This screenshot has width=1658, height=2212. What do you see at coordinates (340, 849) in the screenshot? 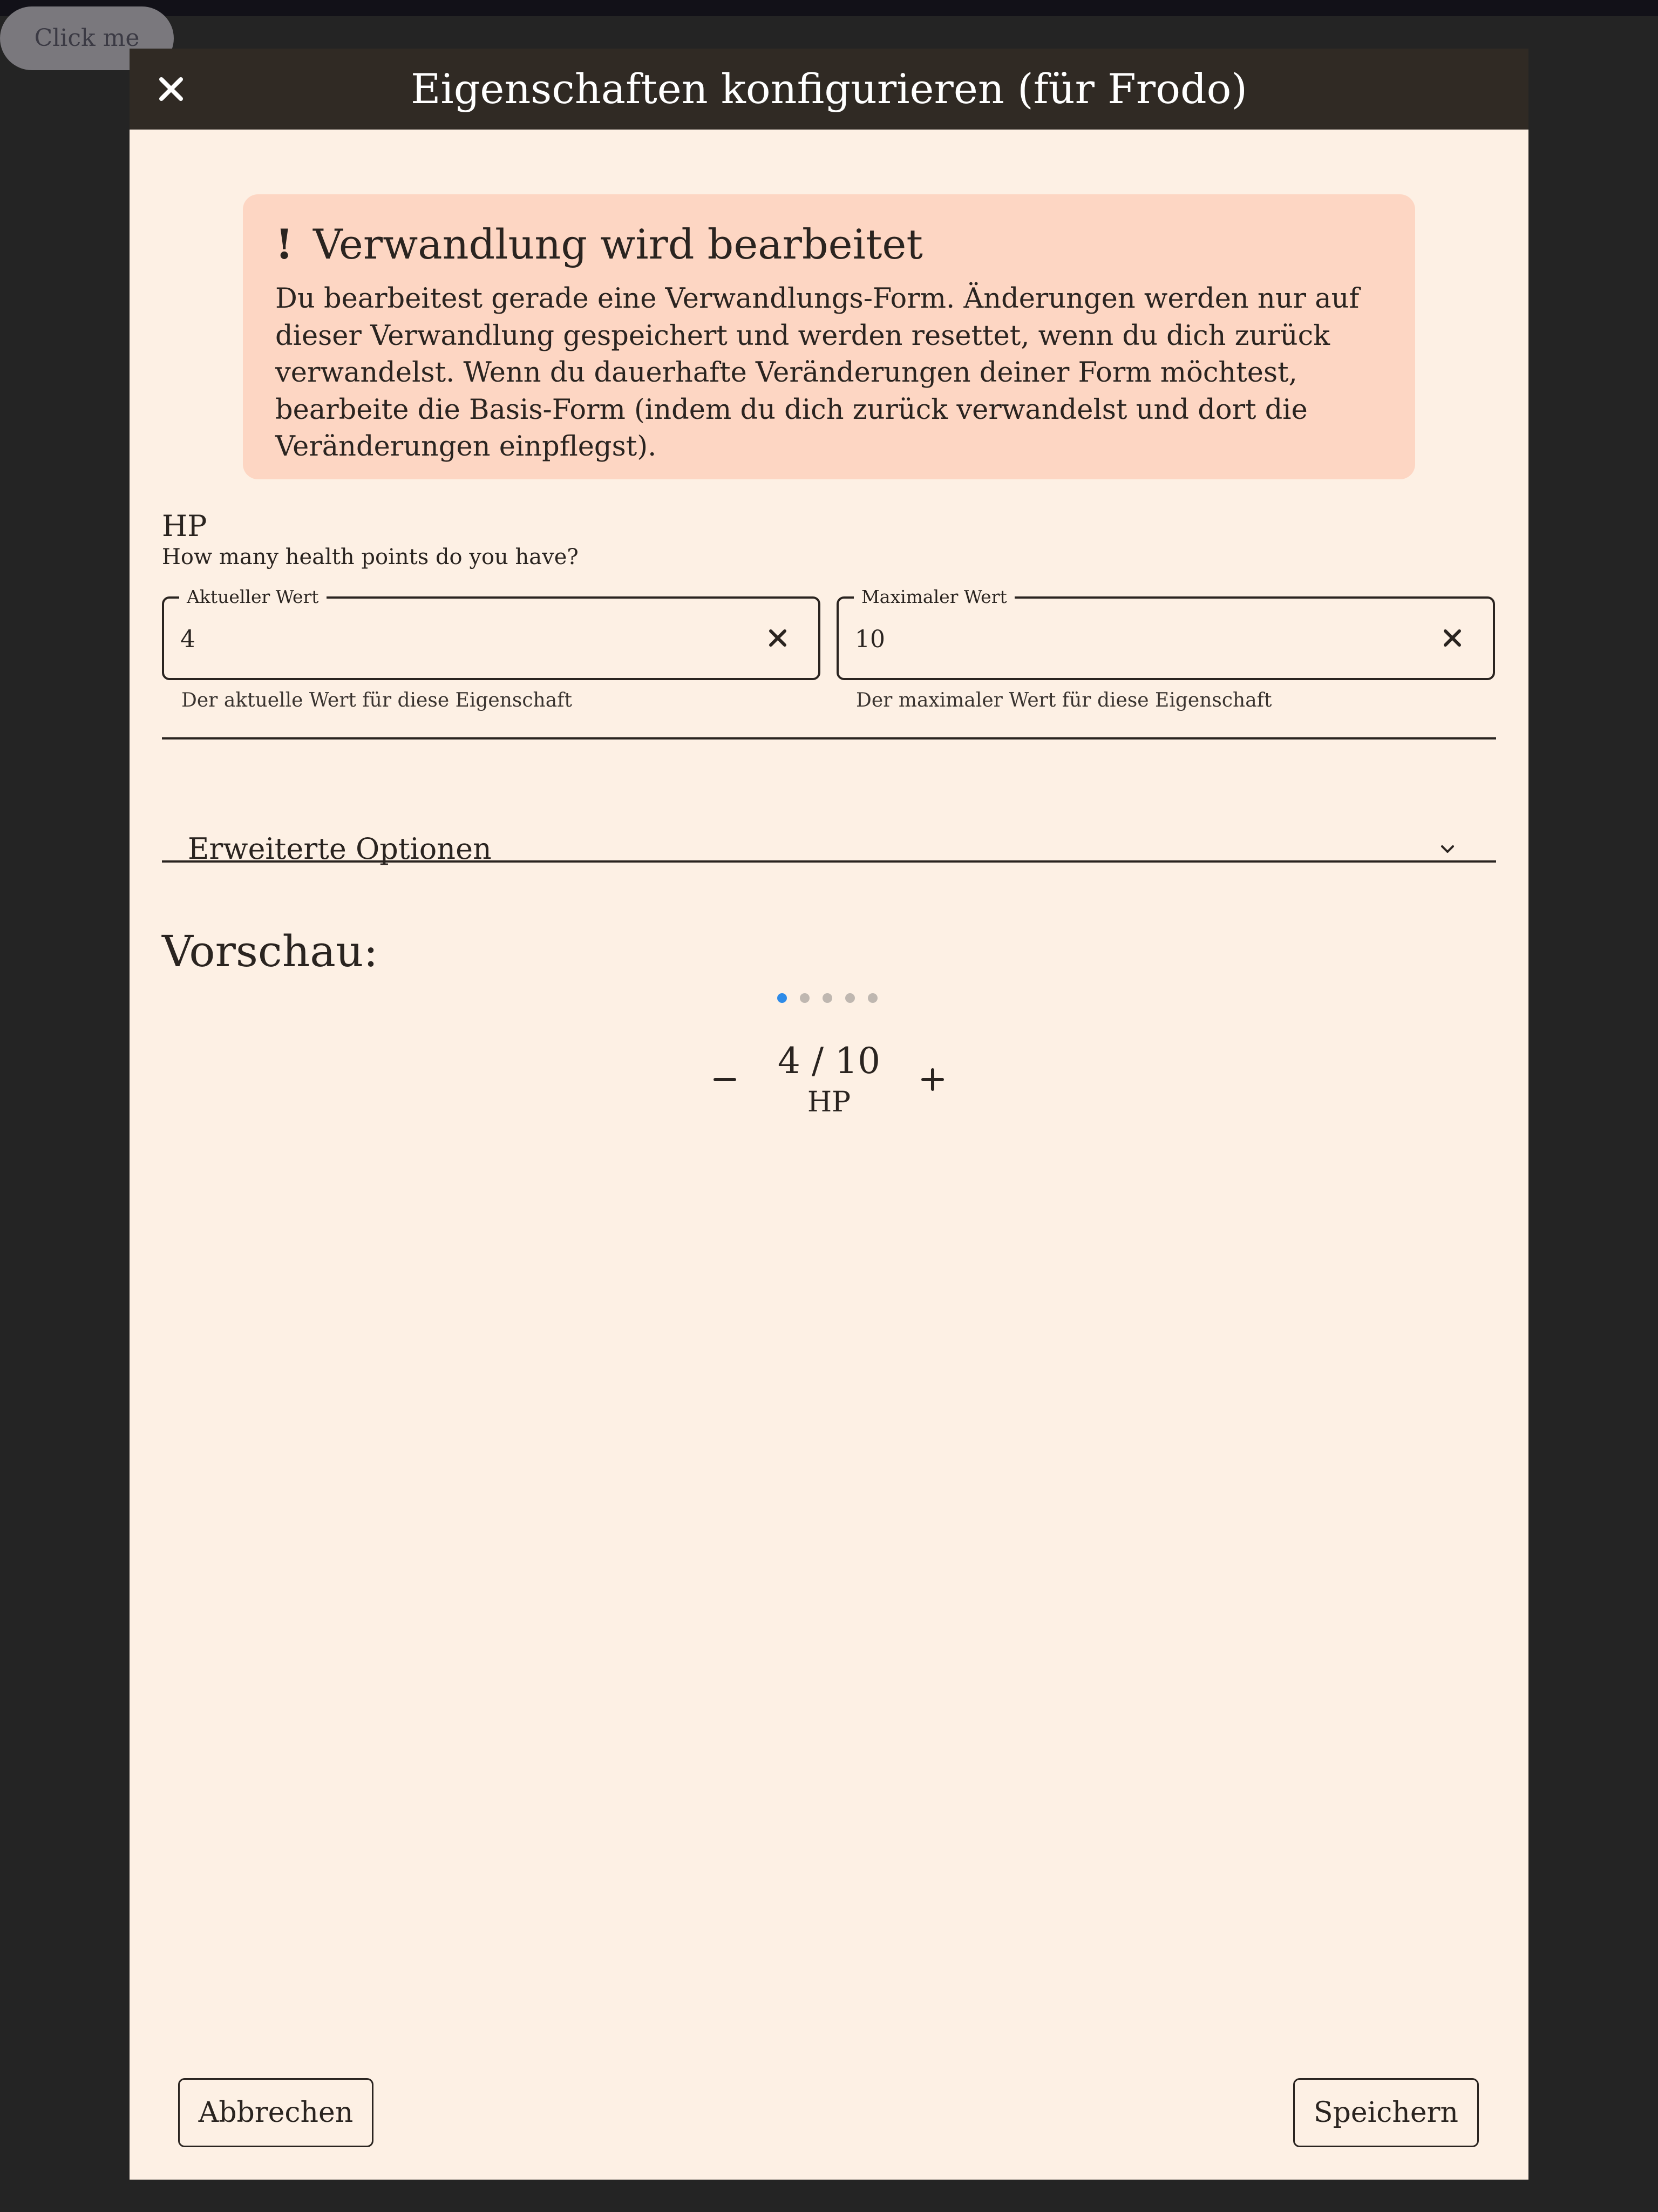
I see `advanced-options-label: Erweiterte Optionen` at bounding box center [340, 849].